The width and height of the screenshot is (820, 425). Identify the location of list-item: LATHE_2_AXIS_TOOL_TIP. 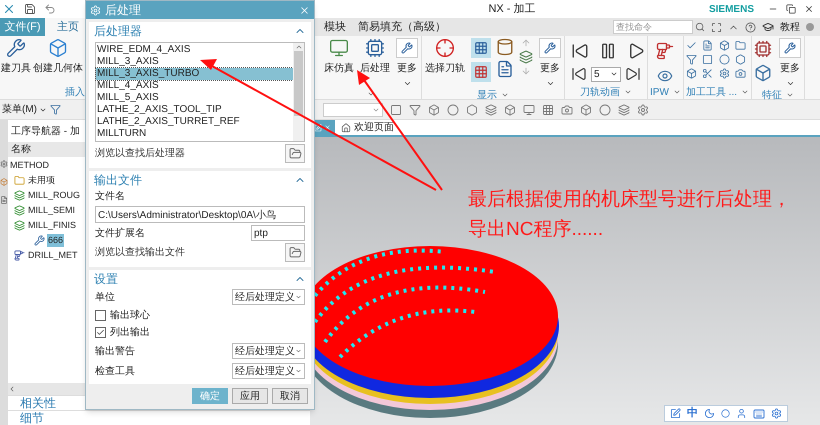
(194, 110).